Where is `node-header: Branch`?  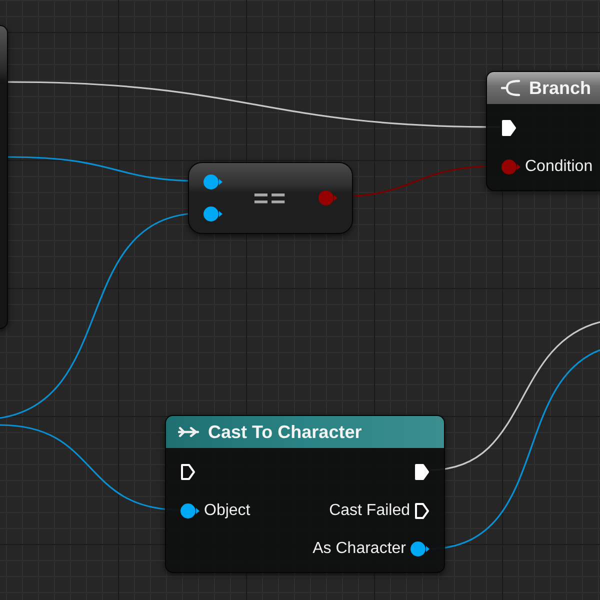
node-header: Branch is located at coordinates (543, 88).